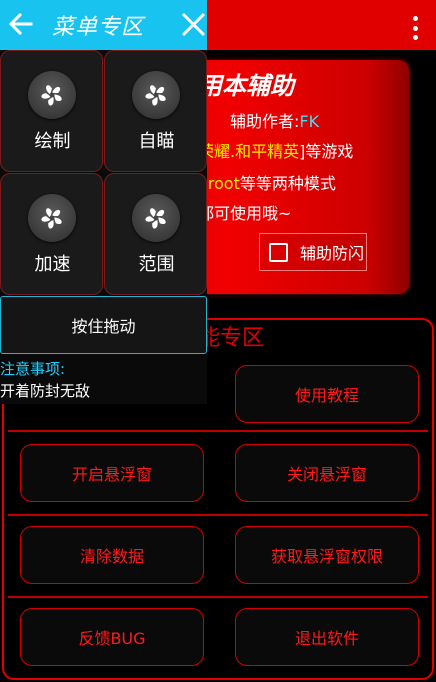 This screenshot has height=682, width=436. I want to click on all-usable-text: 都可使用哦~, so click(245, 213).